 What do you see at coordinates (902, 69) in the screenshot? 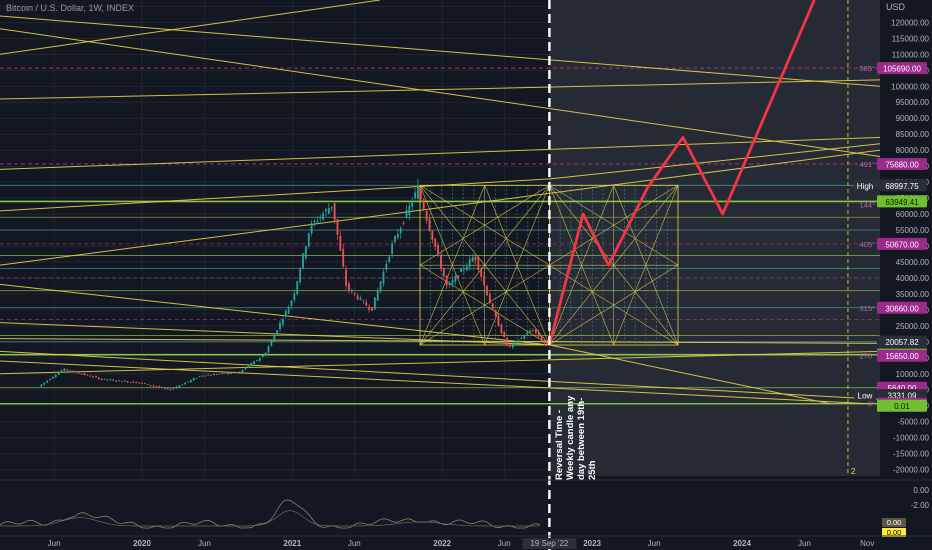
I see `price-label-text: 105690.00` at bounding box center [902, 69].